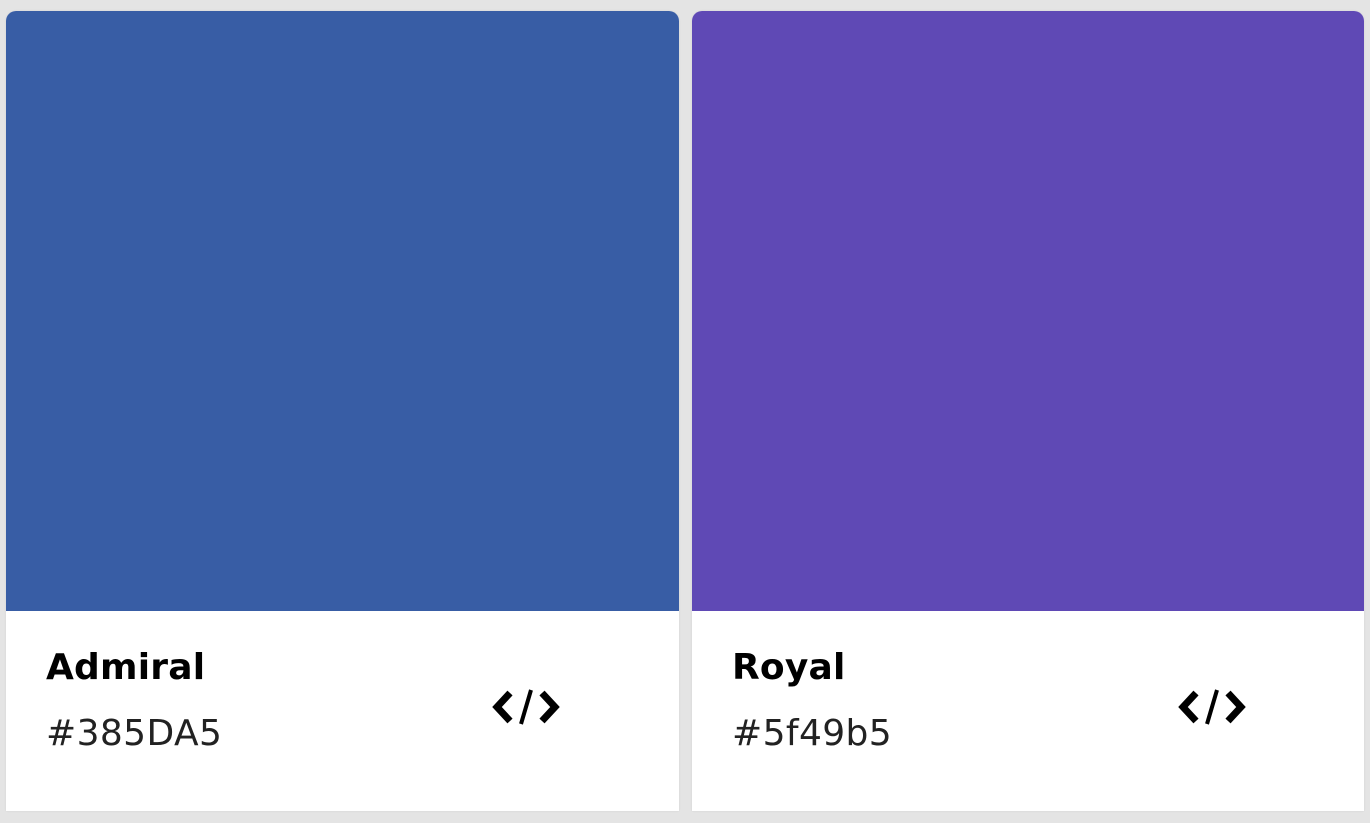 The height and width of the screenshot is (823, 1370). Describe the element at coordinates (126, 667) in the screenshot. I see `color-name: Admiral` at that location.